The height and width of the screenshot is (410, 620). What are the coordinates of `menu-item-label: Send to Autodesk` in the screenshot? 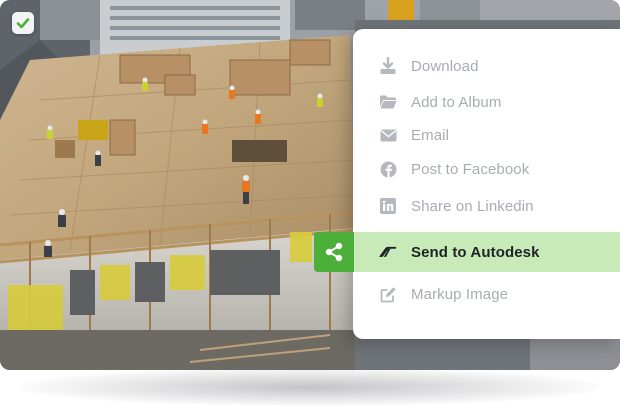 It's located at (475, 252).